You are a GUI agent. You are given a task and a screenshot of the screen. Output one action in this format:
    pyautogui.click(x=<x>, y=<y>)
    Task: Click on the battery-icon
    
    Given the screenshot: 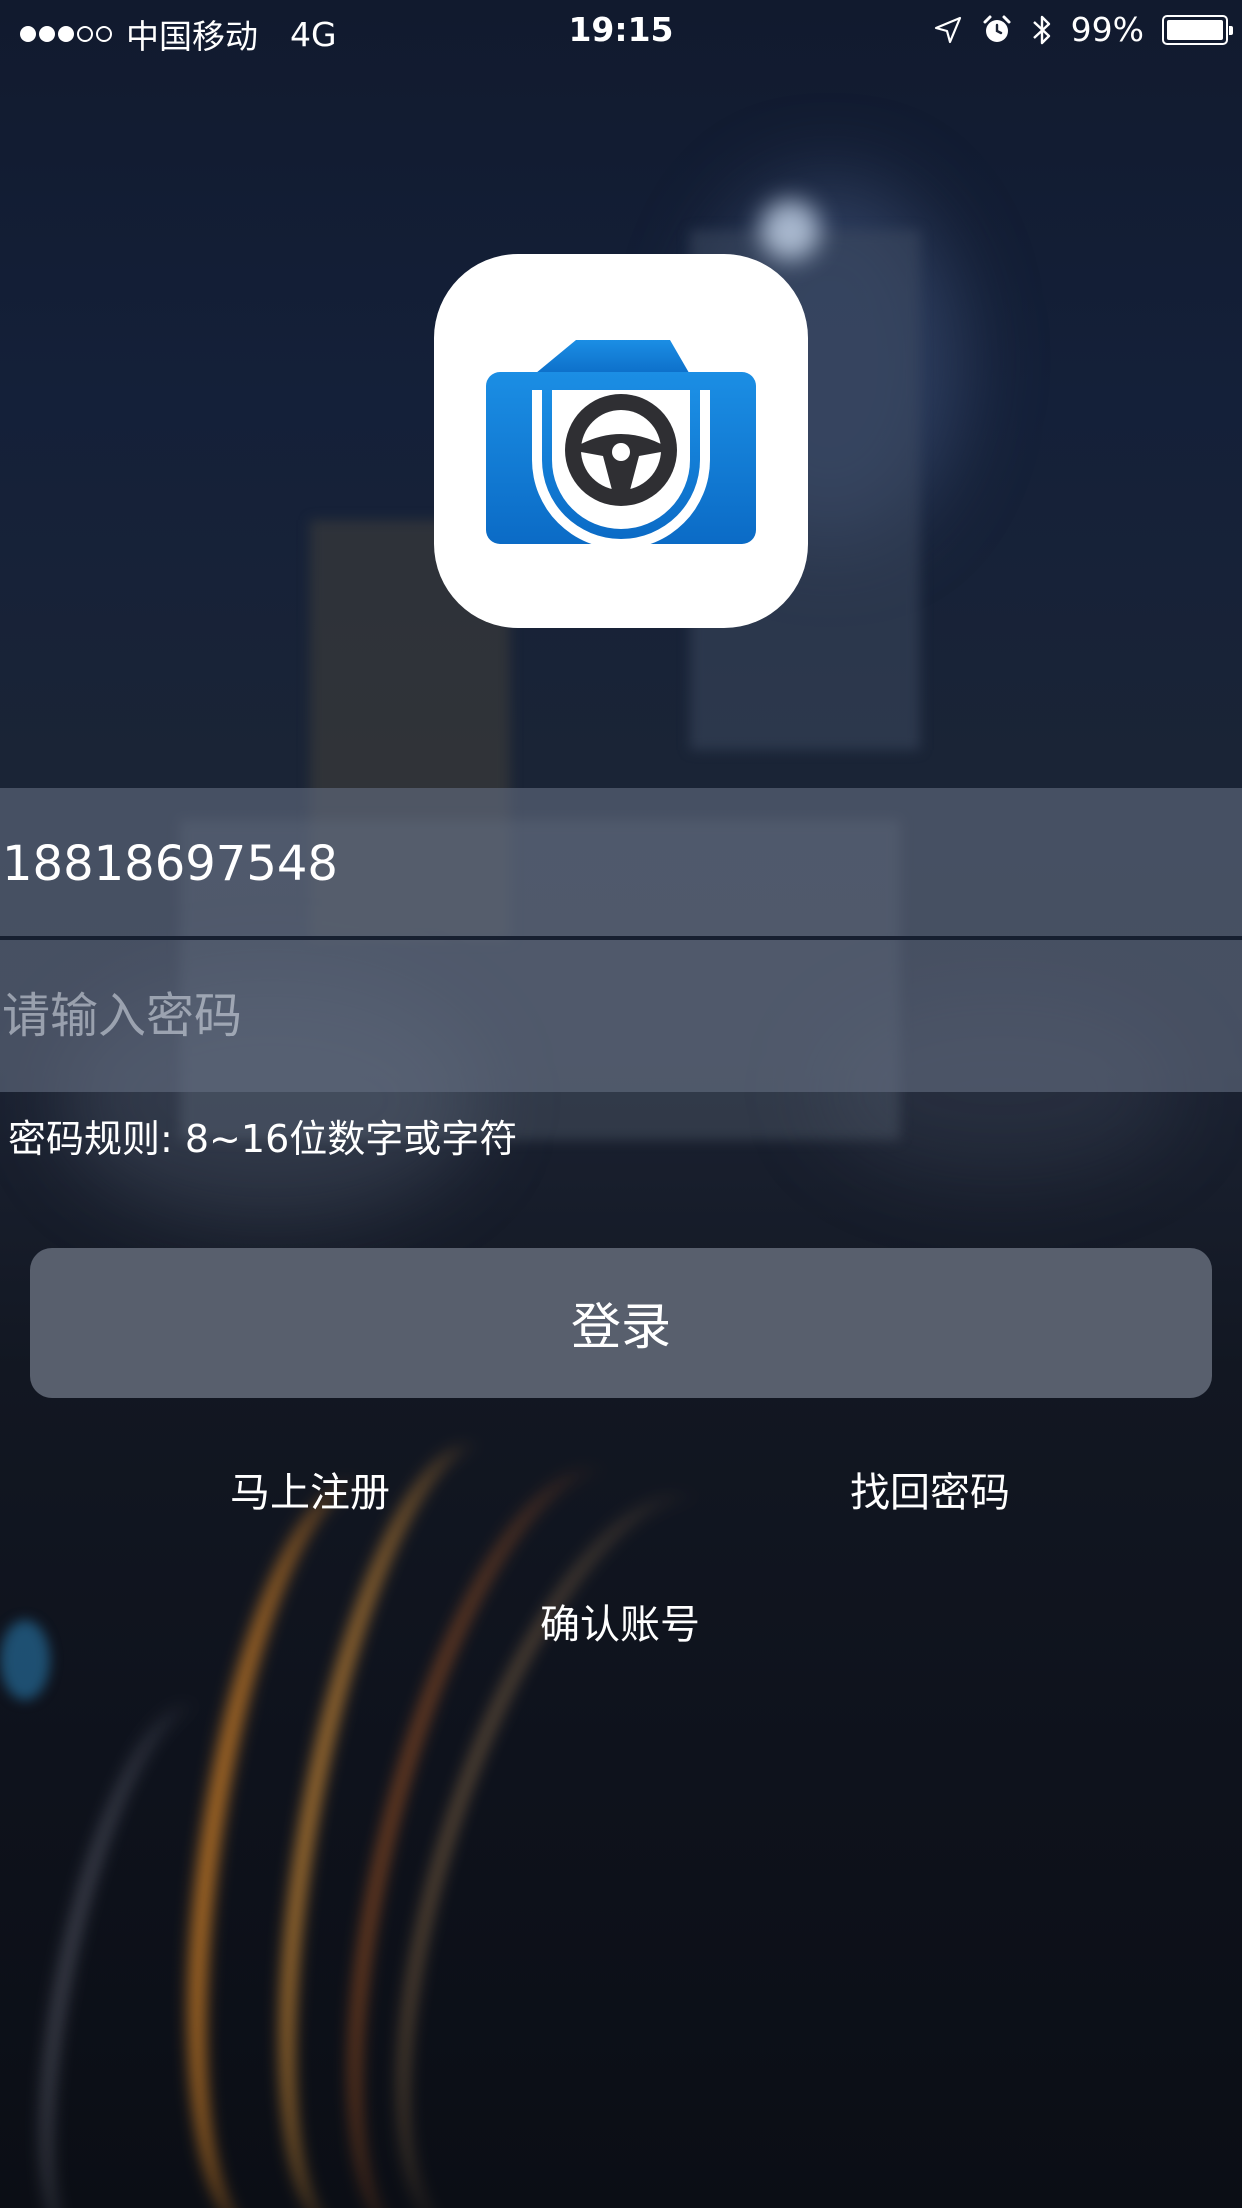 What is the action you would take?
    pyautogui.click(x=1197, y=29)
    